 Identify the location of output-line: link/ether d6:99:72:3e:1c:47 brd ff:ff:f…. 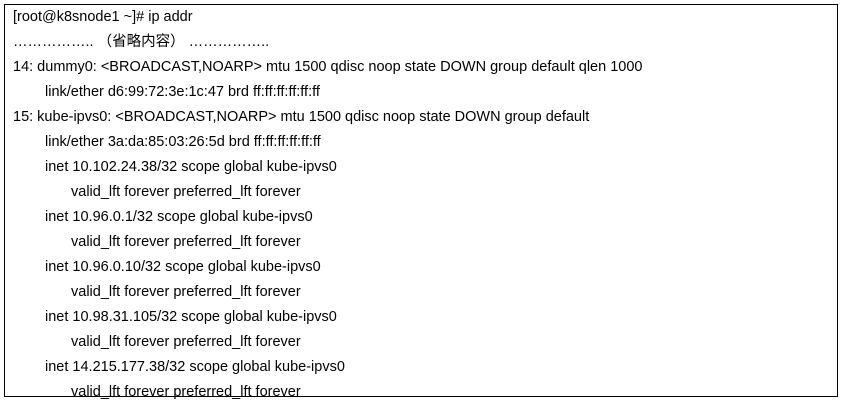
(182, 92).